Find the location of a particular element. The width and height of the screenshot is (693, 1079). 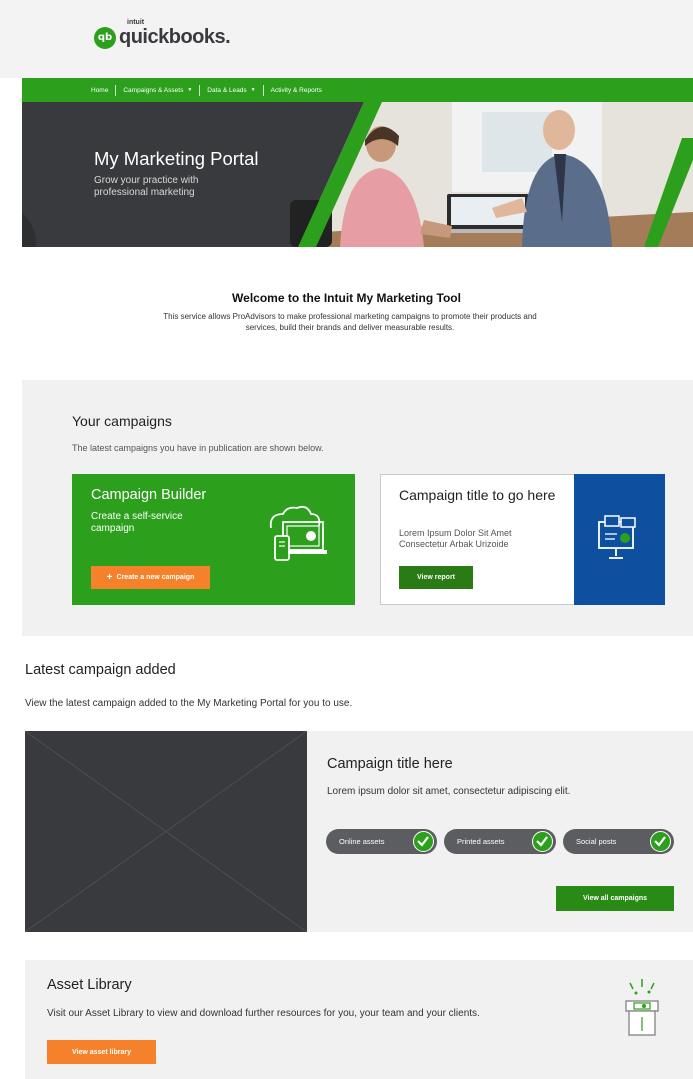

social-posts-pill: Social posts is located at coordinates (618, 841).